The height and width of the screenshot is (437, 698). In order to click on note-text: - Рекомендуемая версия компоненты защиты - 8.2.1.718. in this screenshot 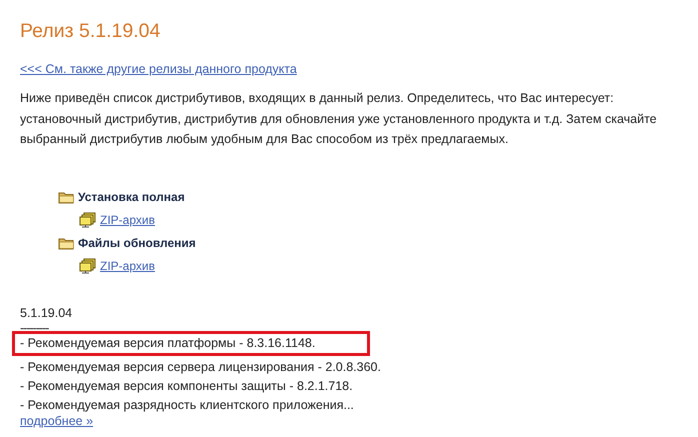, I will do `click(186, 386)`.